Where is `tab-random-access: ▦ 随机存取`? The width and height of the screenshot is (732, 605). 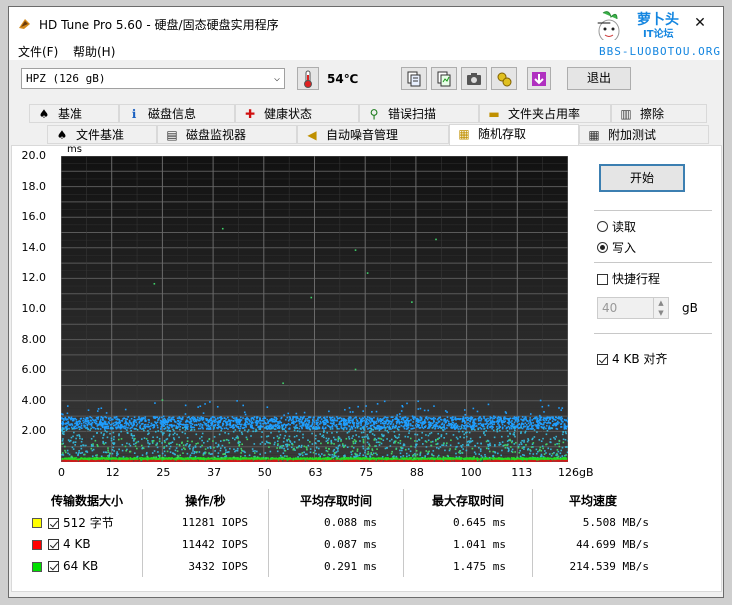
tab-random-access: ▦ 随机存取 is located at coordinates (514, 135).